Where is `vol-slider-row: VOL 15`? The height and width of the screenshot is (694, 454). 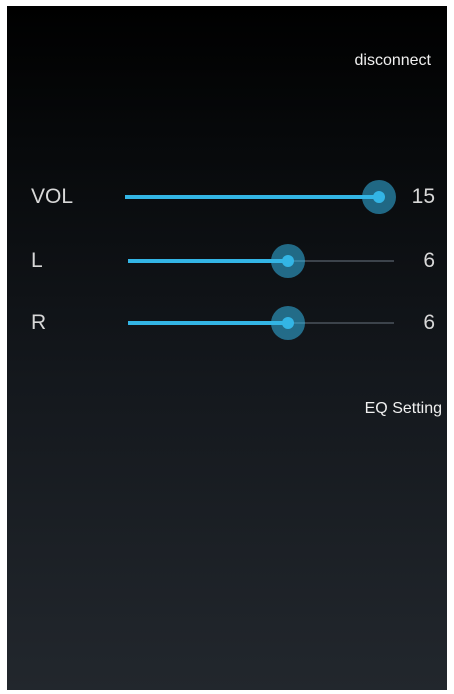 vol-slider-row: VOL 15 is located at coordinates (227, 197).